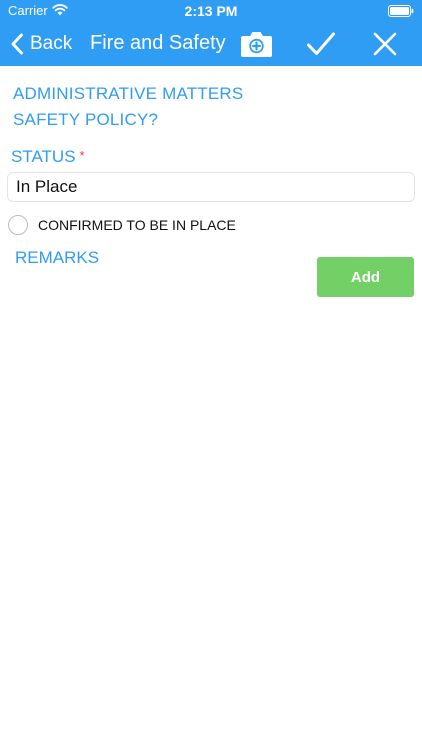 The image size is (422, 750). Describe the element at coordinates (128, 93) in the screenshot. I see `section-title: ADMINISTRATIVE MATTERS` at that location.